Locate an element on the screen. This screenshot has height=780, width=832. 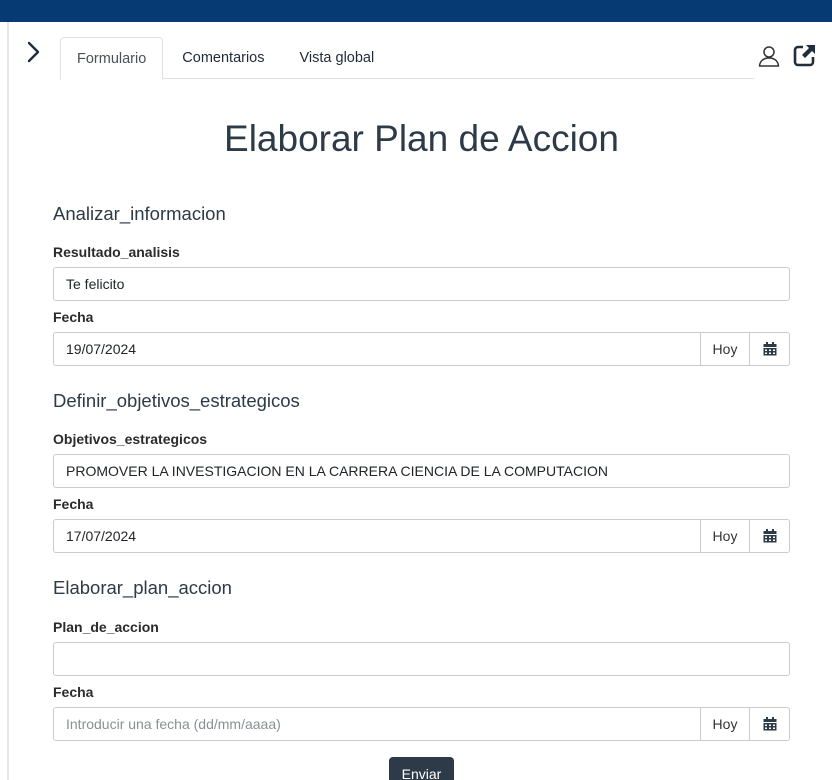
section-title: Analizar_informacion is located at coordinates (139, 213).